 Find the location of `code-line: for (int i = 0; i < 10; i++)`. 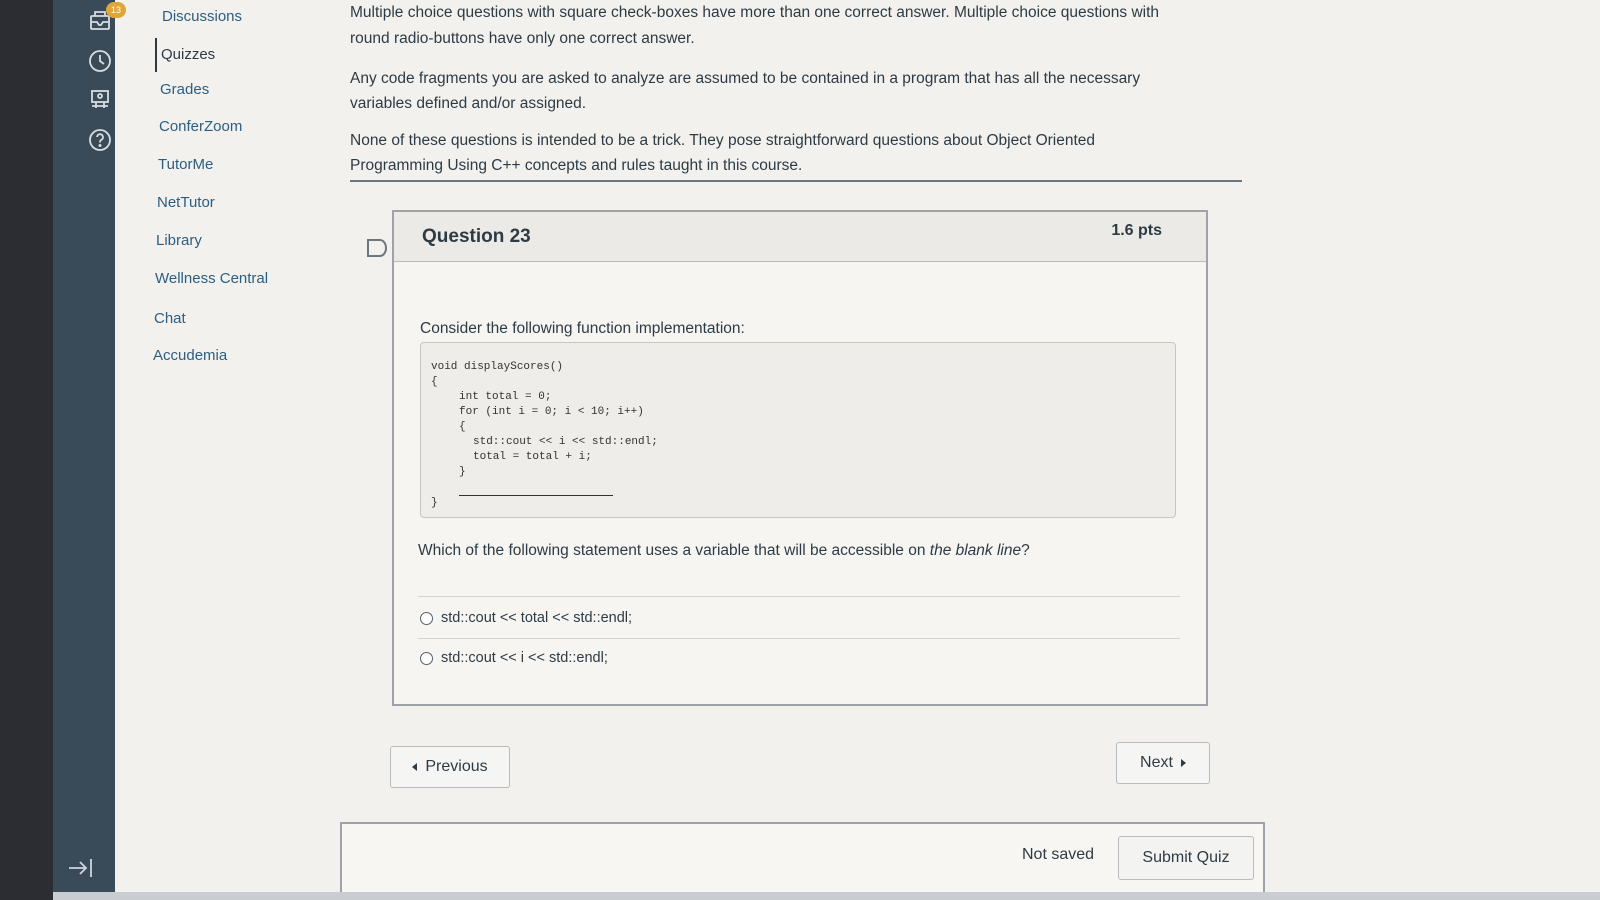

code-line: for (int i = 0; i < 10; i++) is located at coordinates (551, 412).